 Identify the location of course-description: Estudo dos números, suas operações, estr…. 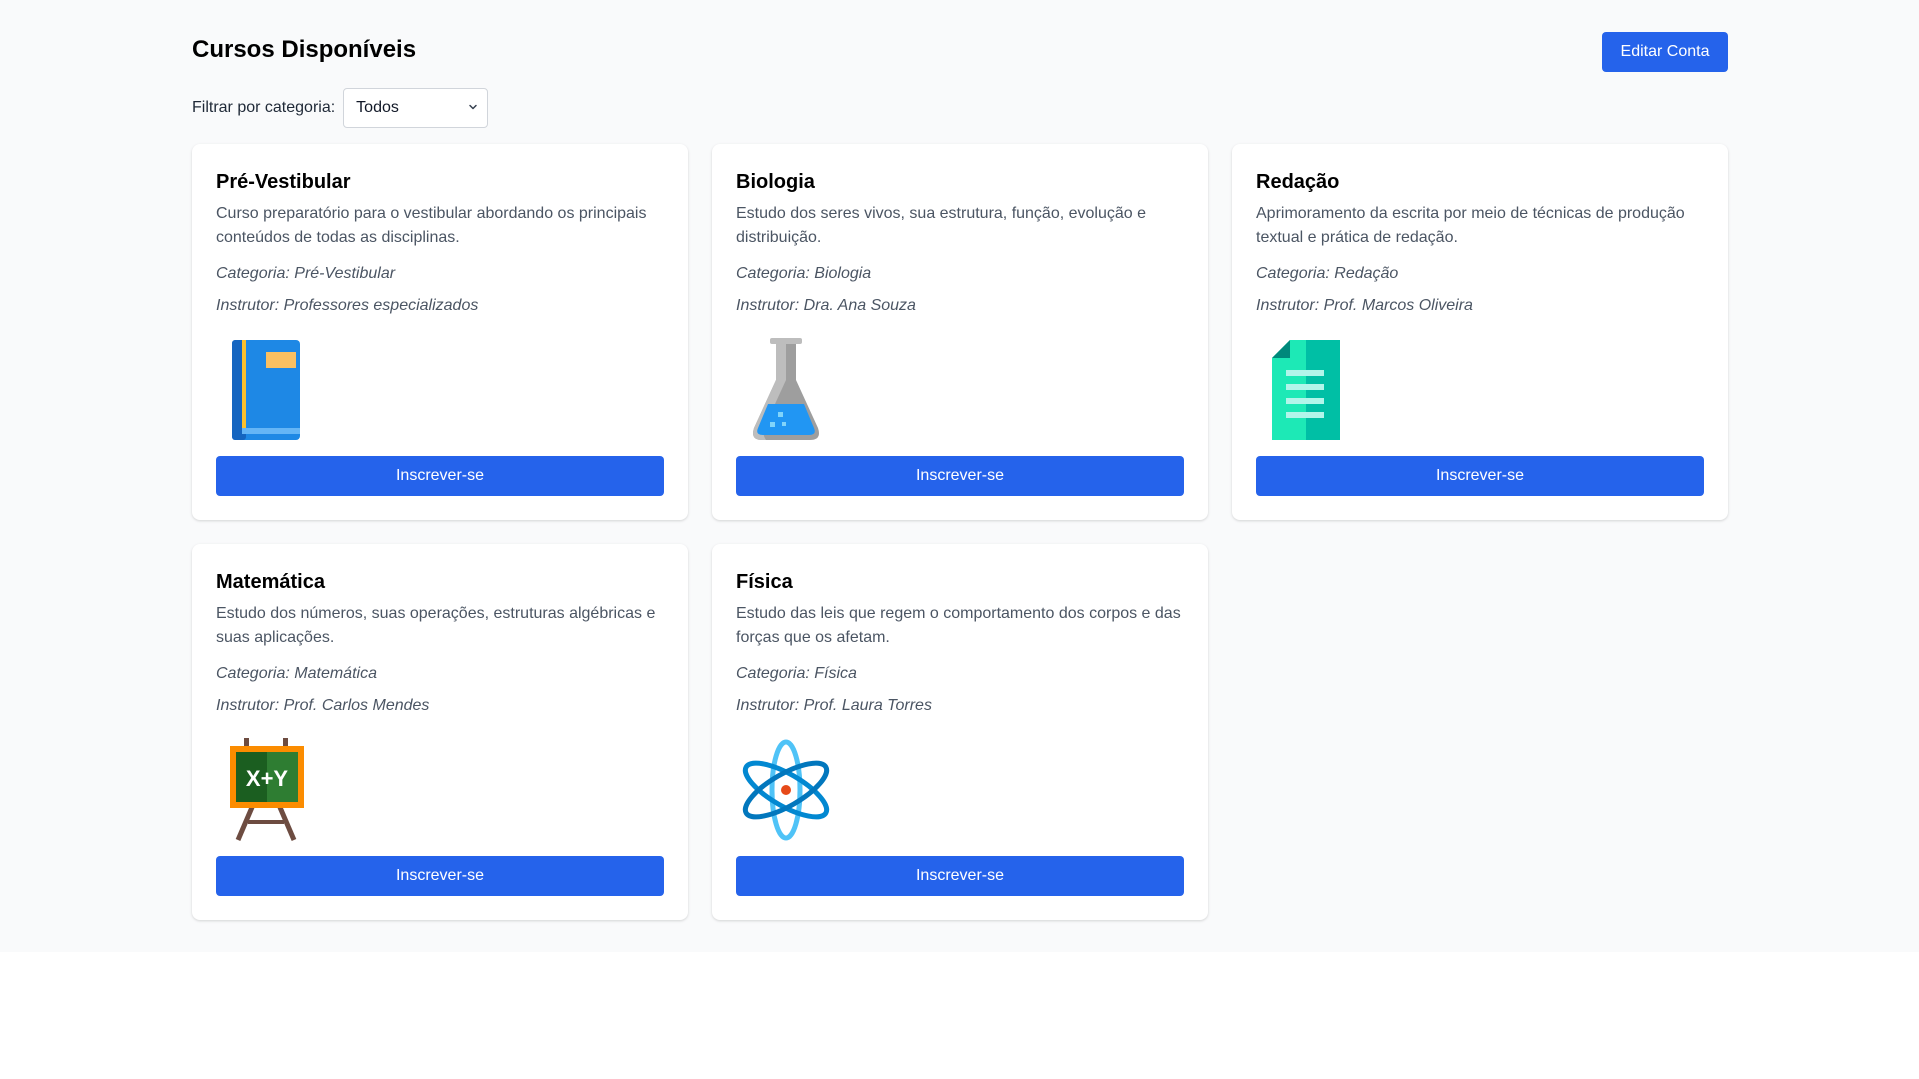
(436, 625).